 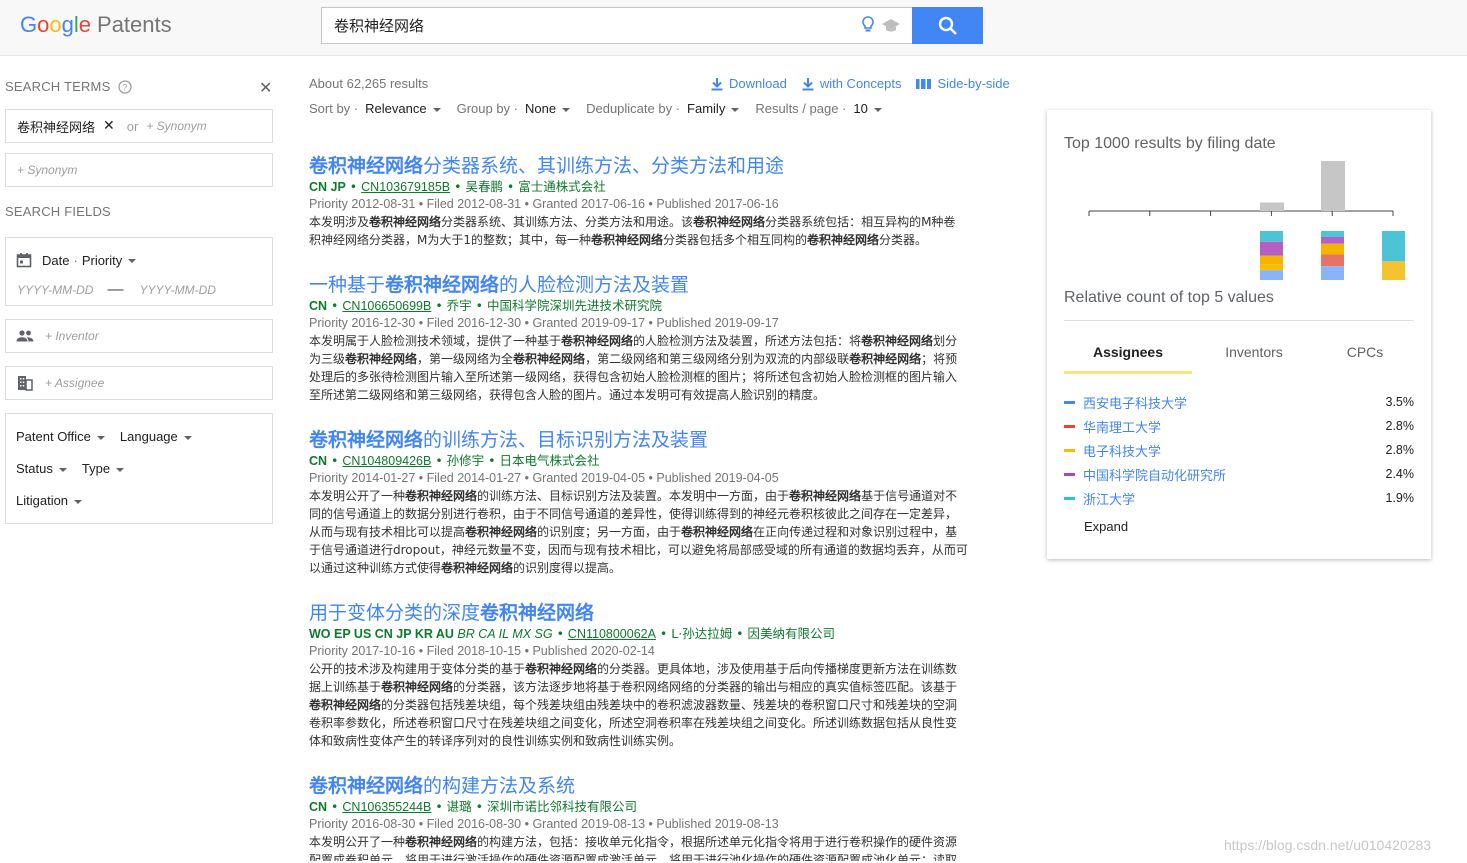 What do you see at coordinates (1247, 220) in the screenshot?
I see `filing-date-timeline` at bounding box center [1247, 220].